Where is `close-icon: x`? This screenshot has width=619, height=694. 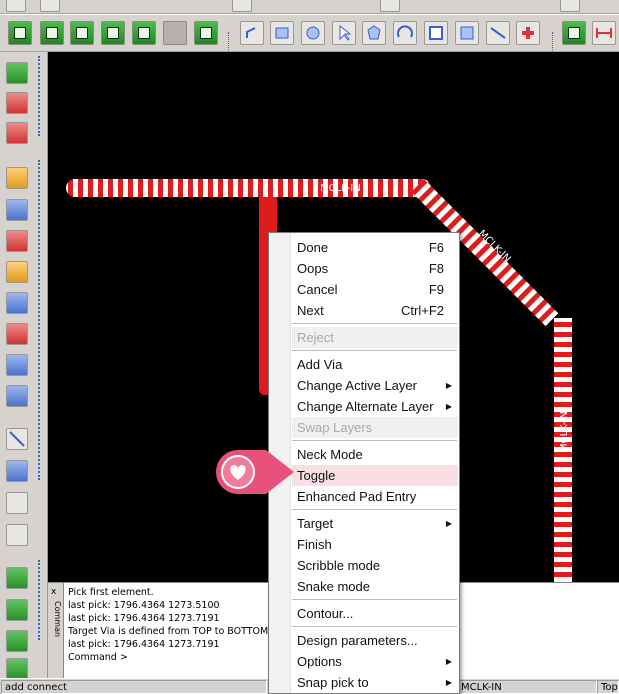
close-icon: x is located at coordinates (53, 592).